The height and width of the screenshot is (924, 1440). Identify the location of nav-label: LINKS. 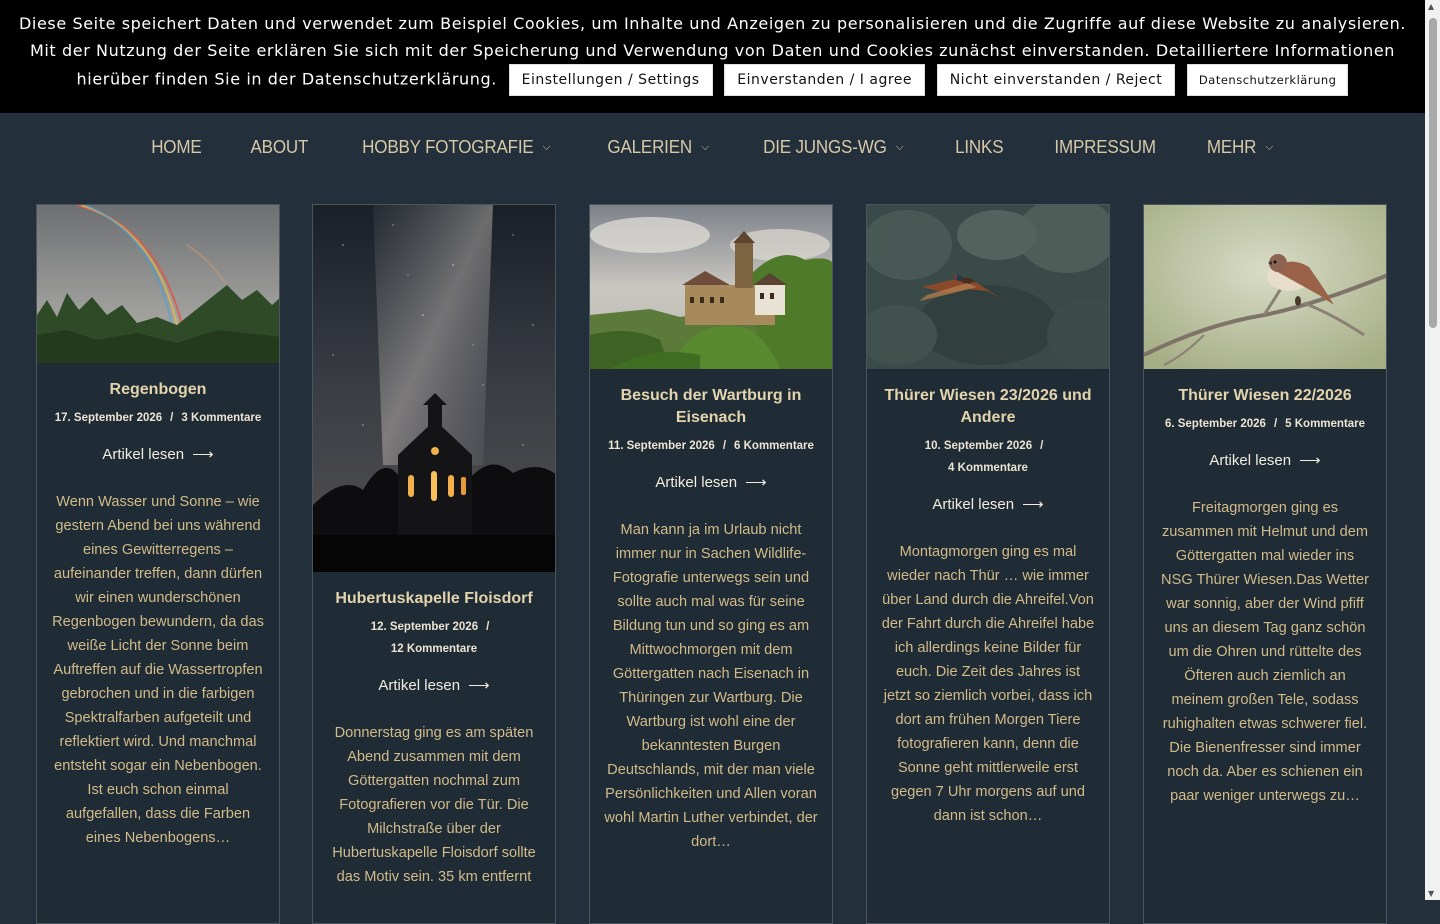
(979, 146).